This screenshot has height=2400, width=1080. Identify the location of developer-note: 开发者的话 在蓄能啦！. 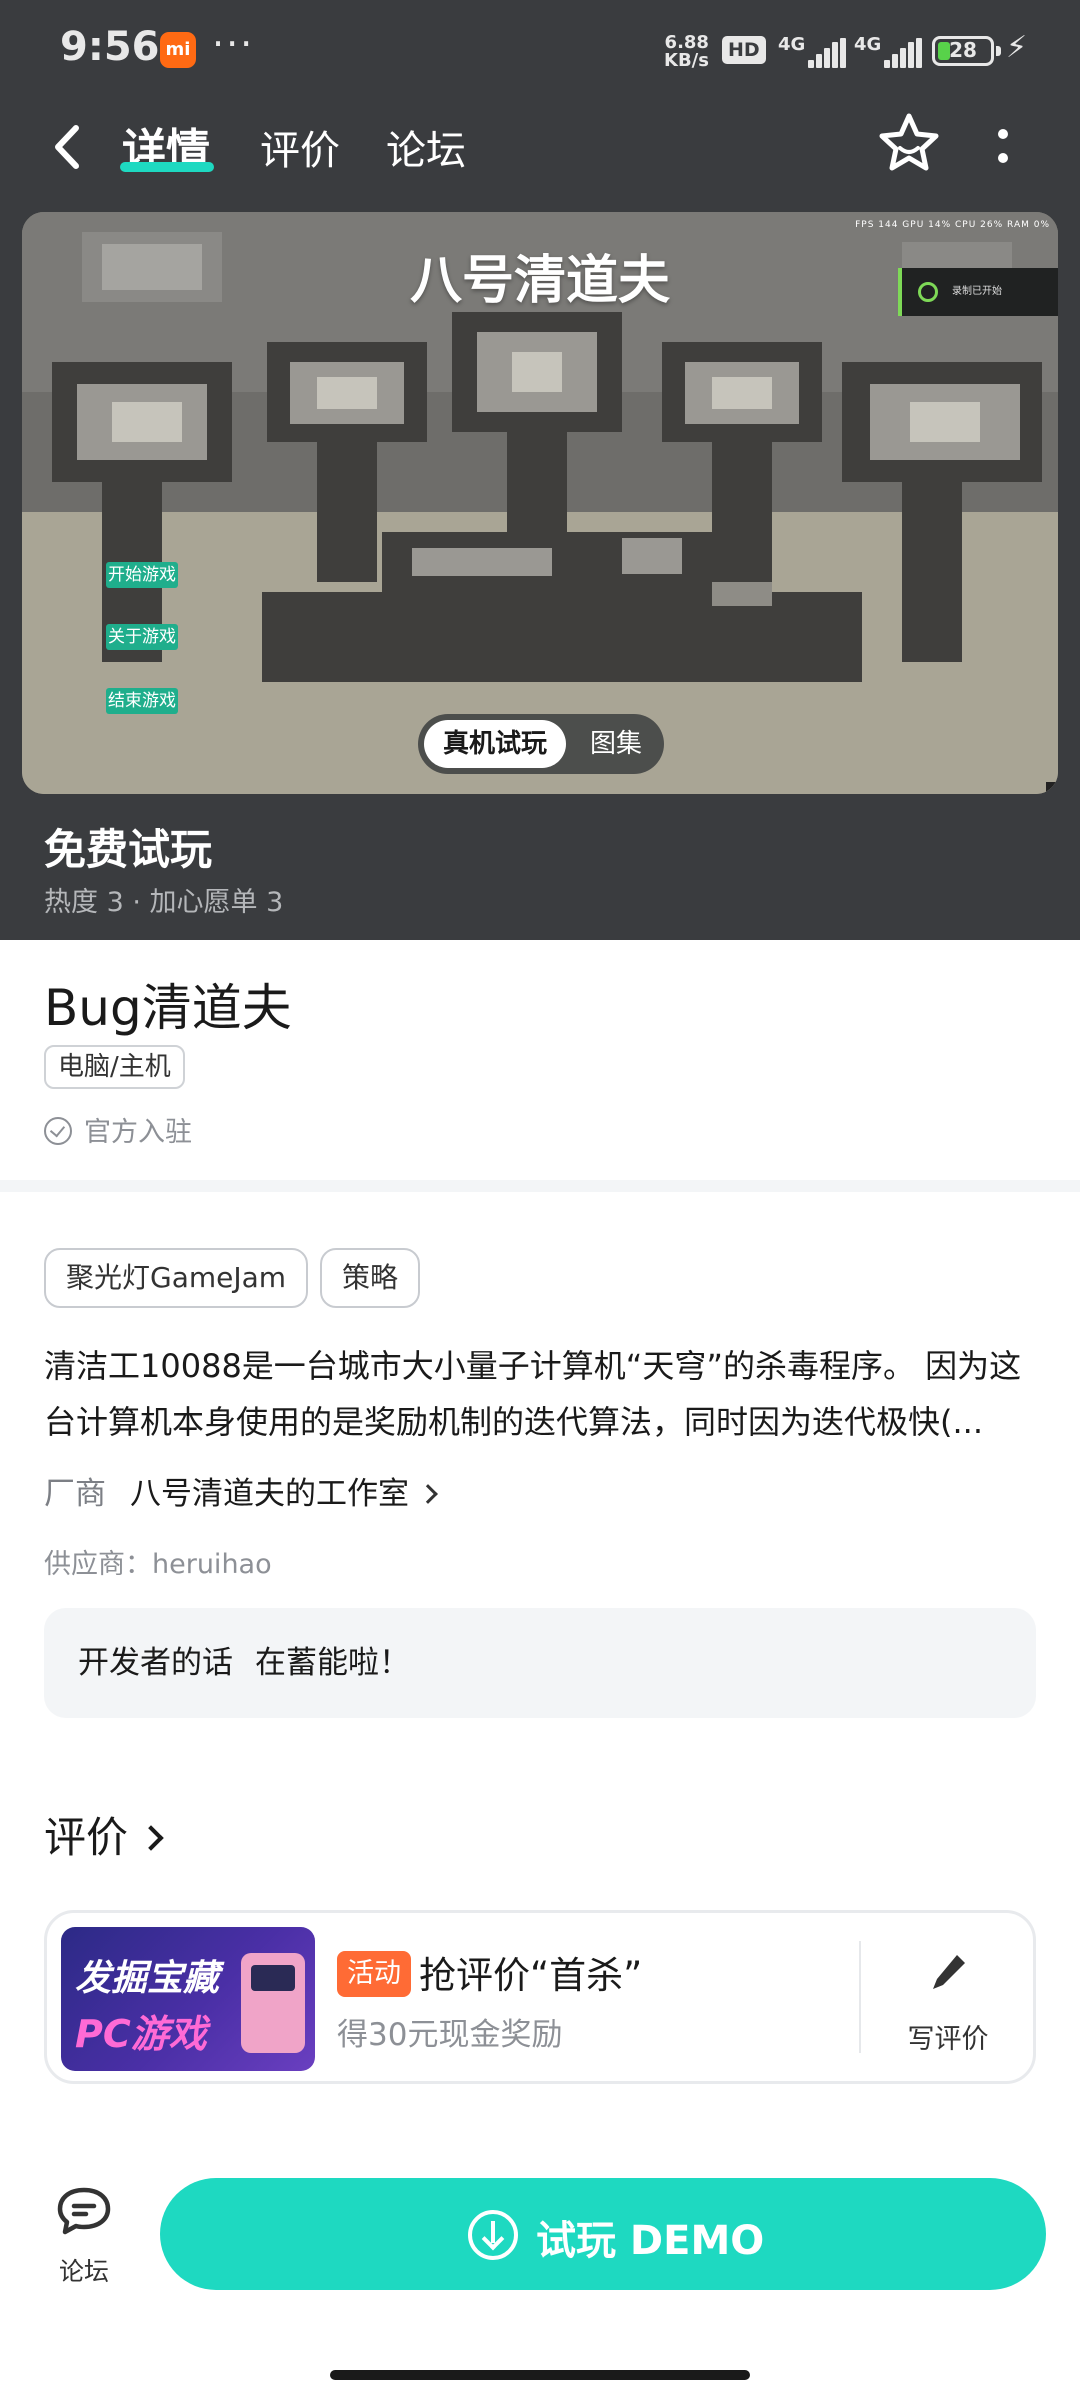
(540, 1663).